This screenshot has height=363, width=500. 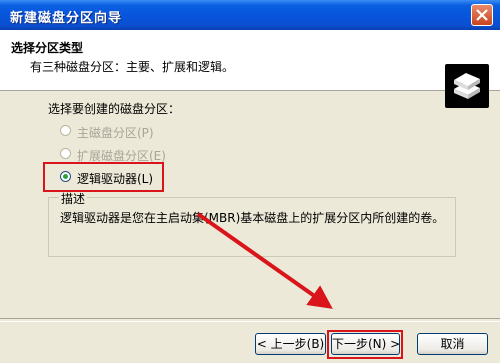 I want to click on button-separator, so click(x=250, y=320).